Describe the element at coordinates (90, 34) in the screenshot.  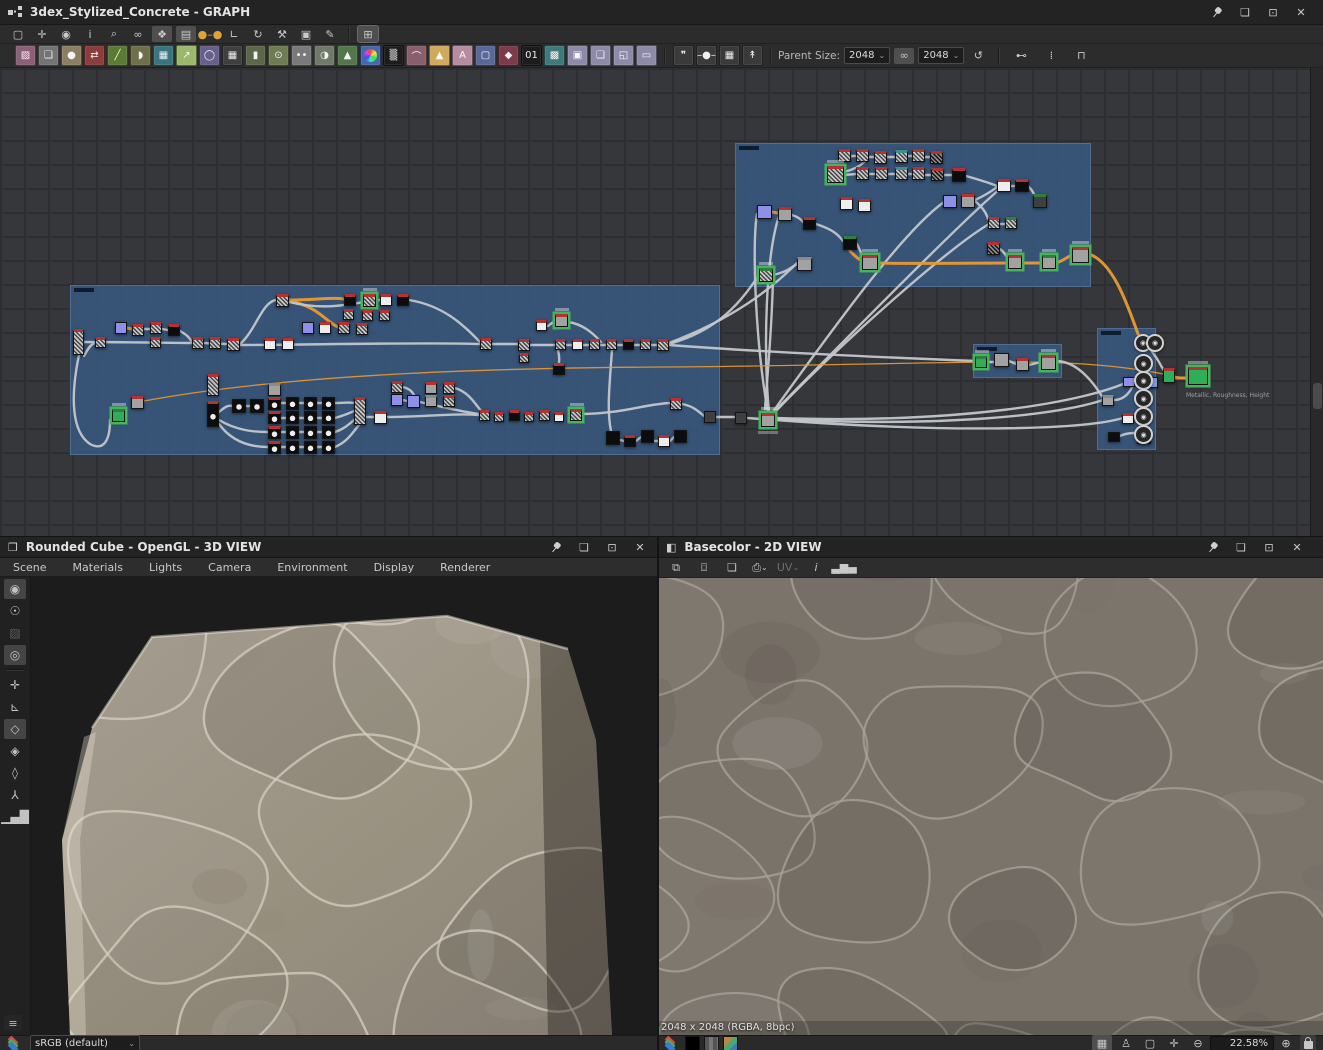
I see `info-icon: i` at that location.